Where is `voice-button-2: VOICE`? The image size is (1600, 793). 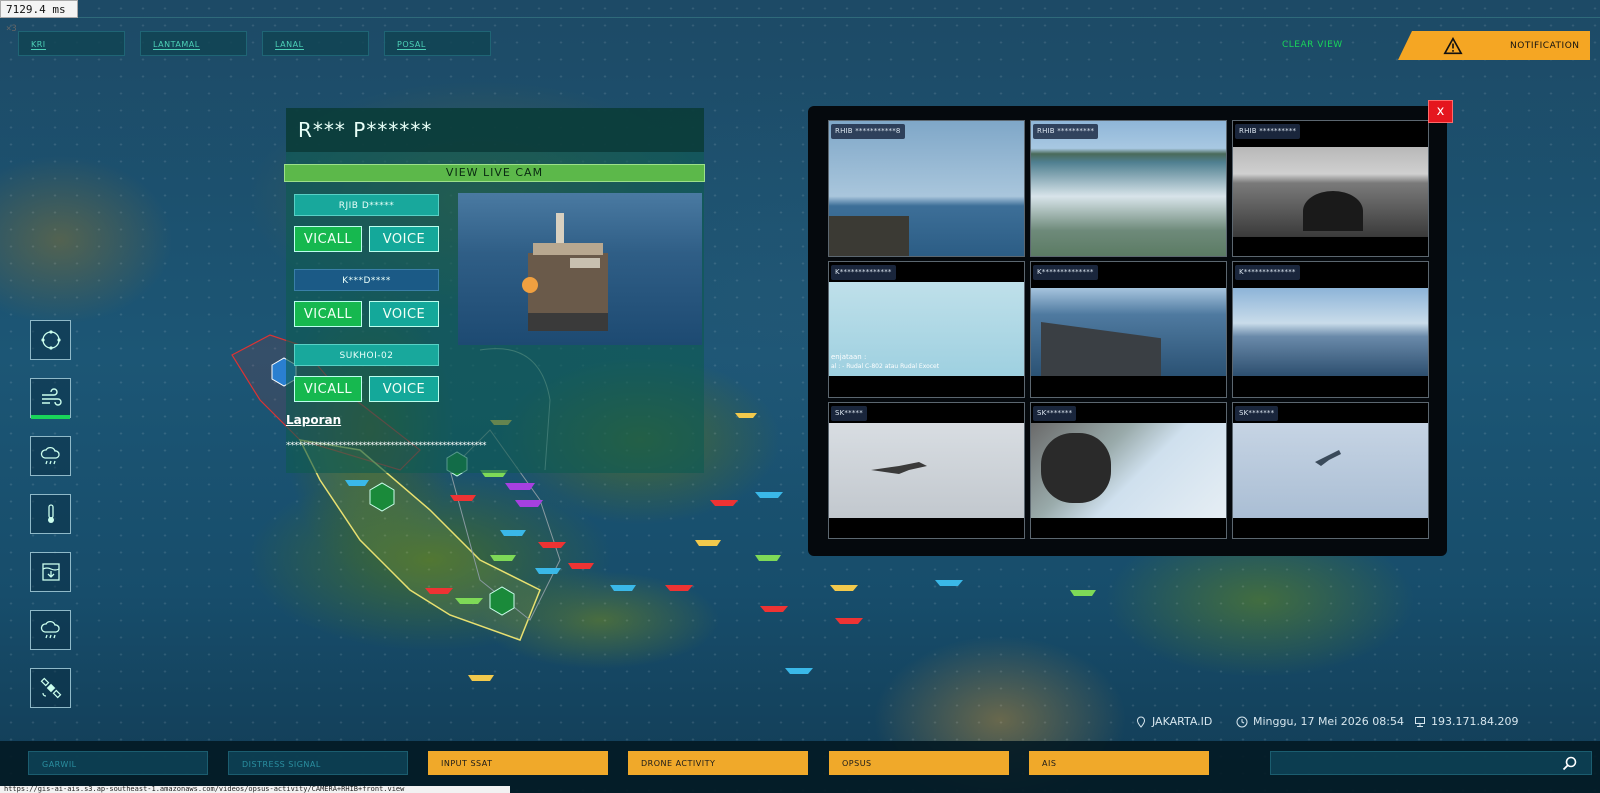
voice-button-2: VOICE is located at coordinates (404, 314).